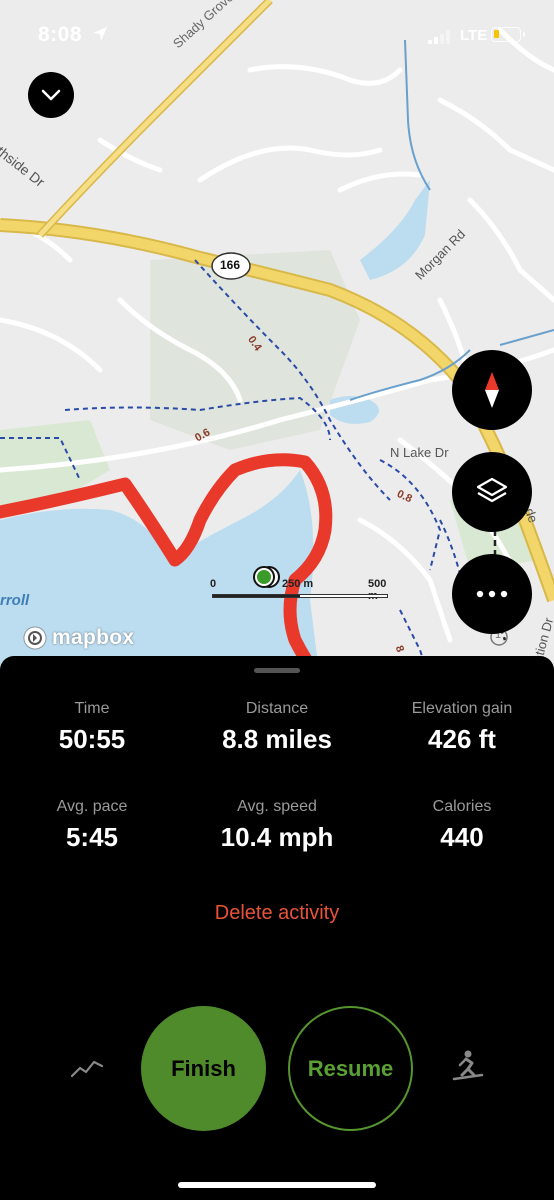 The width and height of the screenshot is (554, 1200). I want to click on chevron-down-icon, so click(51, 95).